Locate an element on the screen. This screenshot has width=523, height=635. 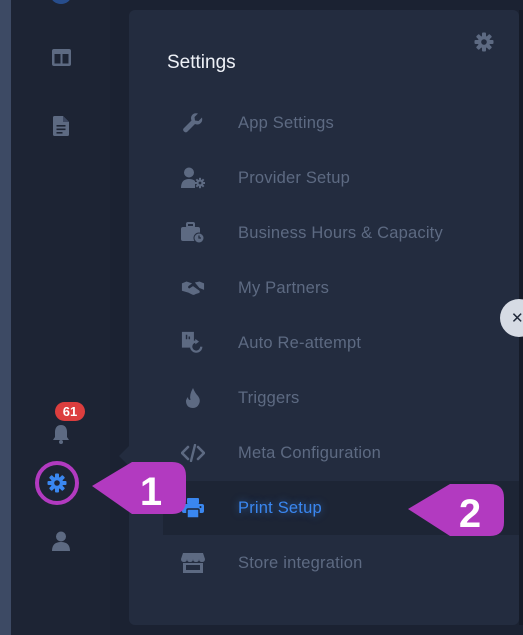
callout-1: 1 is located at coordinates (139, 488).